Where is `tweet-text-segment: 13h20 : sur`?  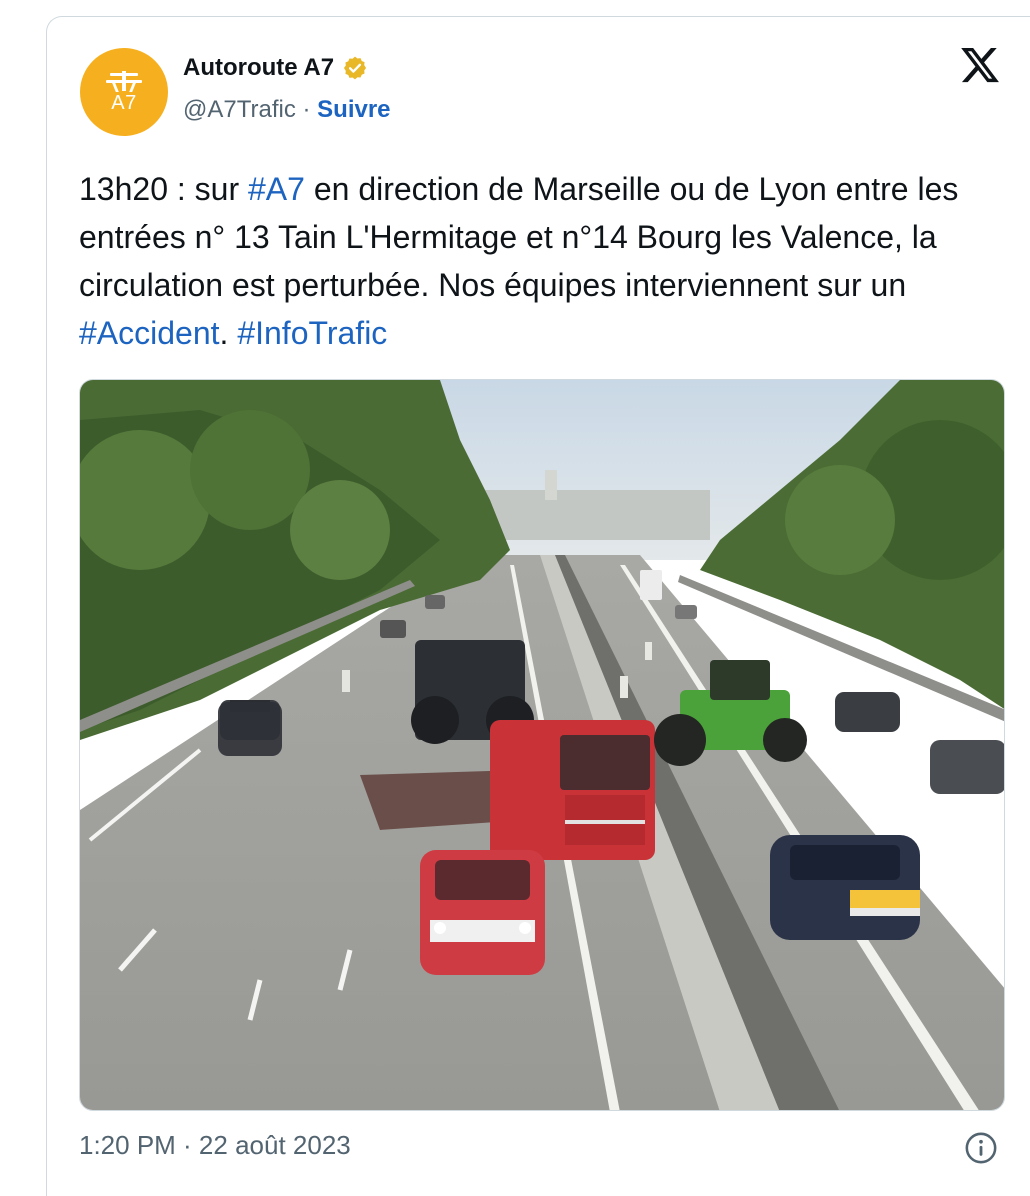 tweet-text-segment: 13h20 : sur is located at coordinates (163, 189).